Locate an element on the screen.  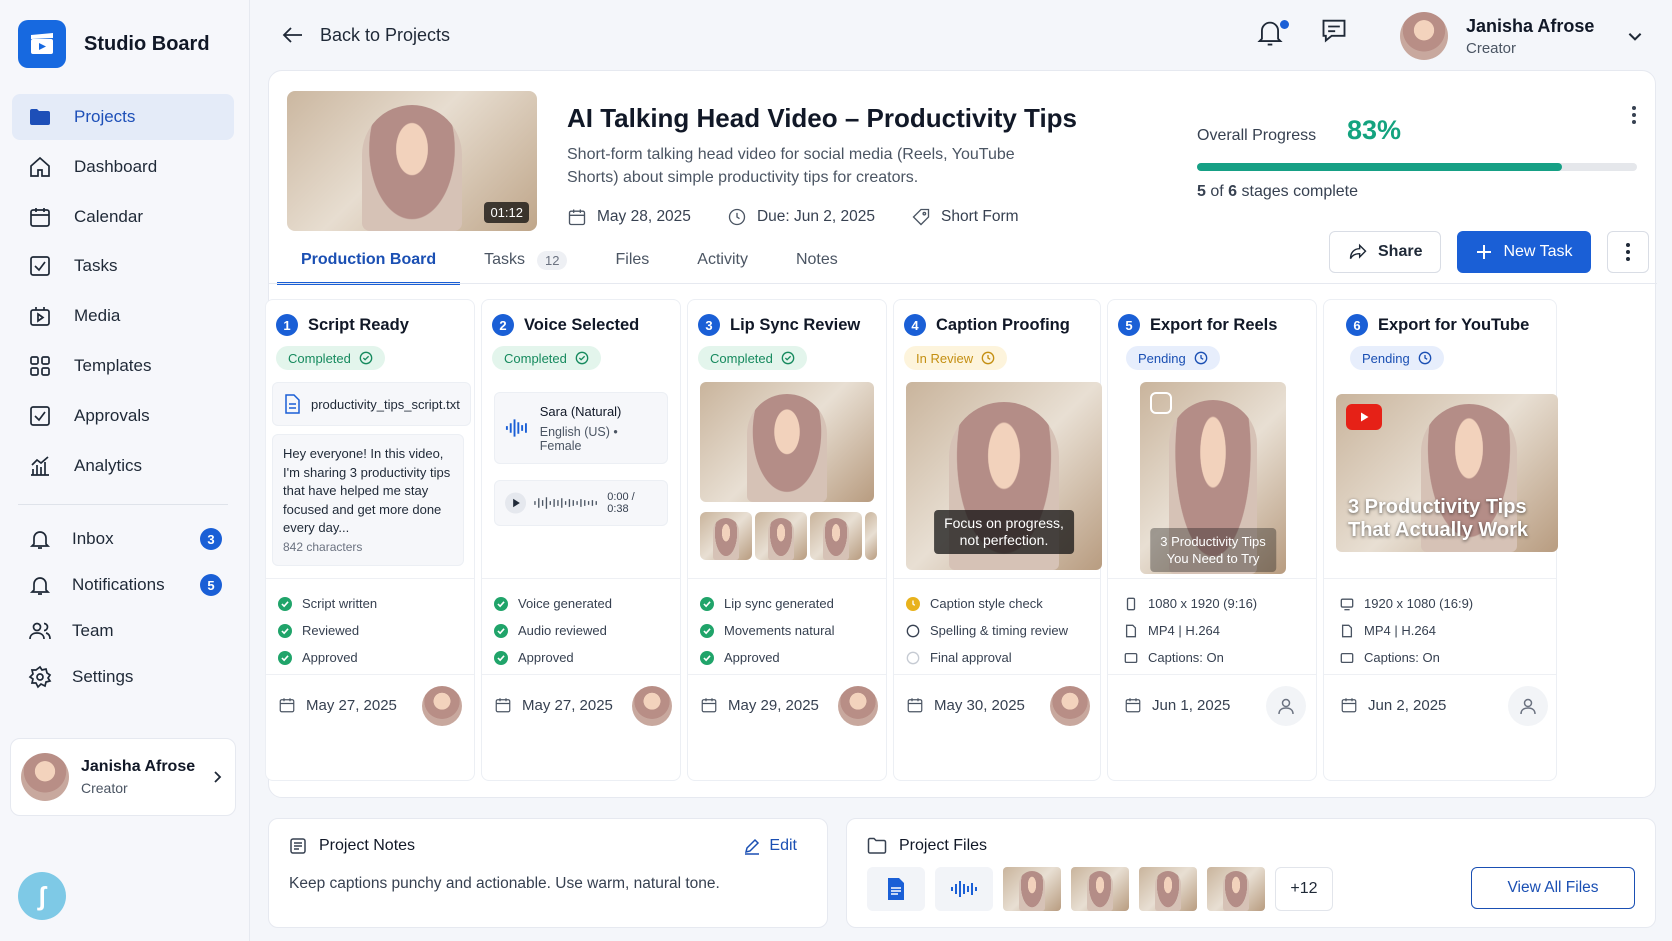
caption-preview-image: Focus on progress, not perfection. is located at coordinates (1004, 476).